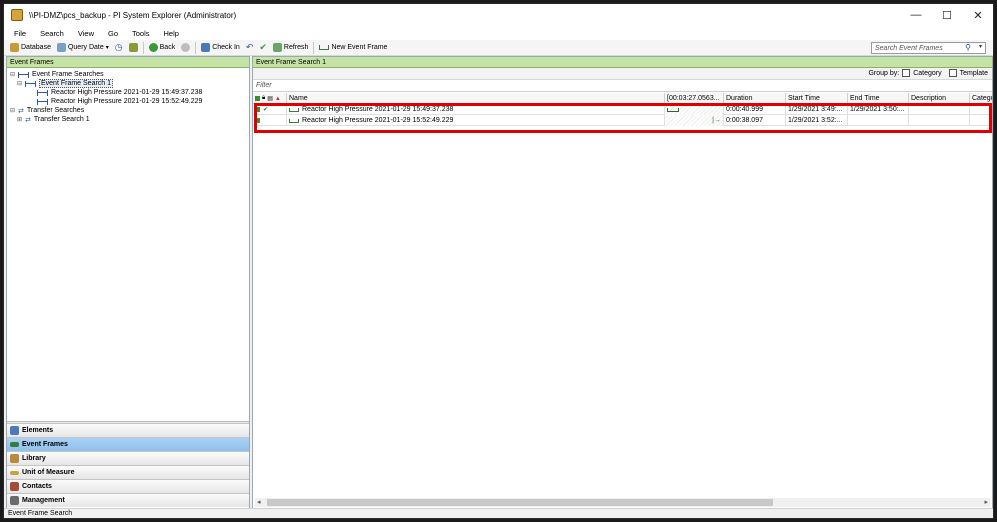 The image size is (997, 522). I want to click on template-checkbox, so click(952, 73).